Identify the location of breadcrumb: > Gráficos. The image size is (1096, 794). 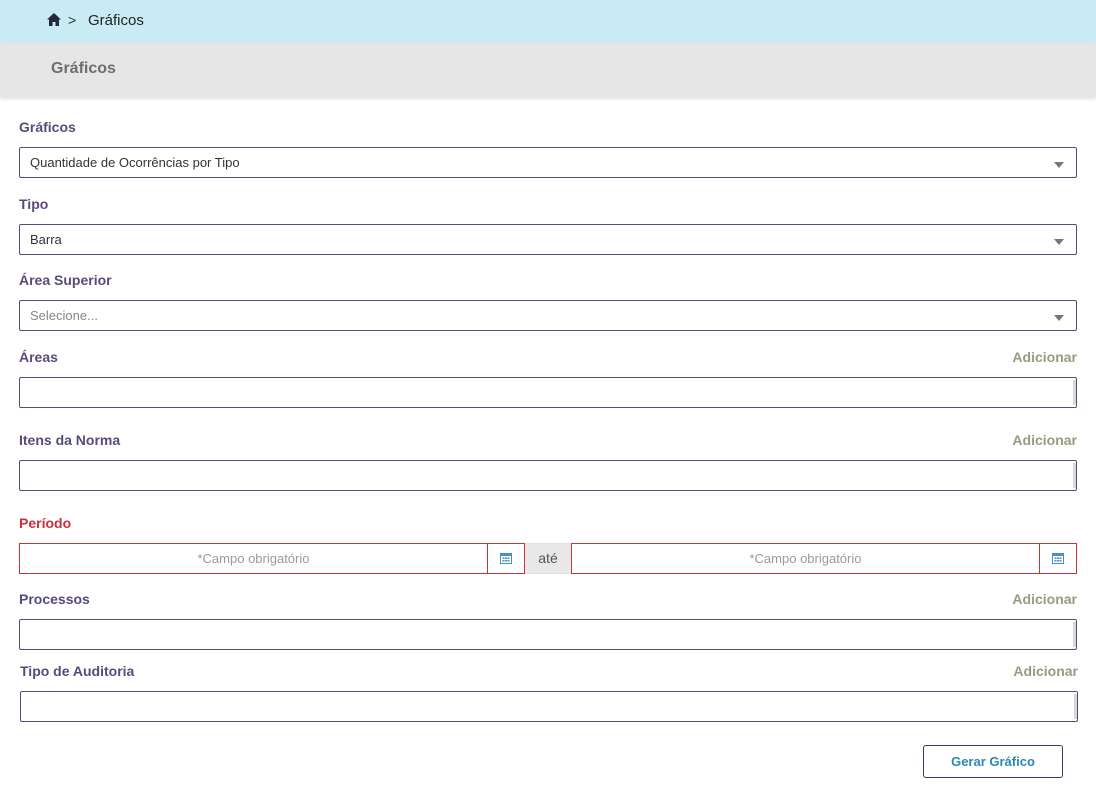
(548, 21).